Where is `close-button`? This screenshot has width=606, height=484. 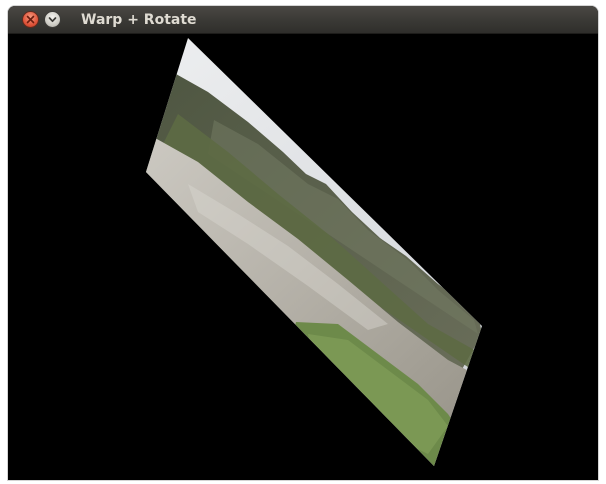
close-button is located at coordinates (30, 19).